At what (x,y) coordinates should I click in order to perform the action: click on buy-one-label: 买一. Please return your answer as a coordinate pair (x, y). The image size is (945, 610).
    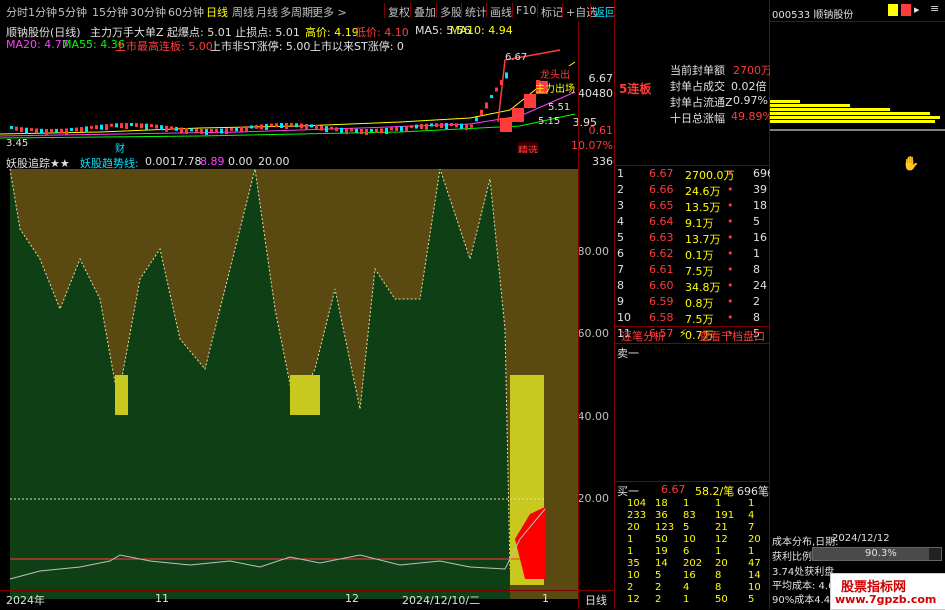
    Looking at the image, I should click on (628, 491).